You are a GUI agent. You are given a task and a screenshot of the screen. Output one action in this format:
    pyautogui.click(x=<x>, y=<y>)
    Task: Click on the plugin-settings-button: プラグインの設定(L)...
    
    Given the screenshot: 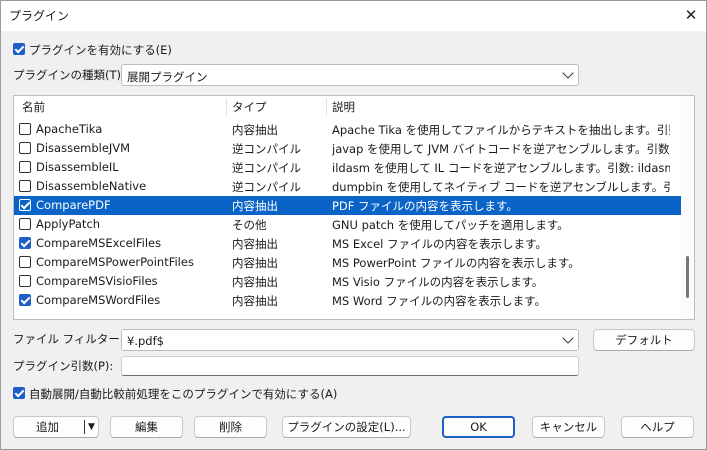 What is the action you would take?
    pyautogui.click(x=346, y=427)
    